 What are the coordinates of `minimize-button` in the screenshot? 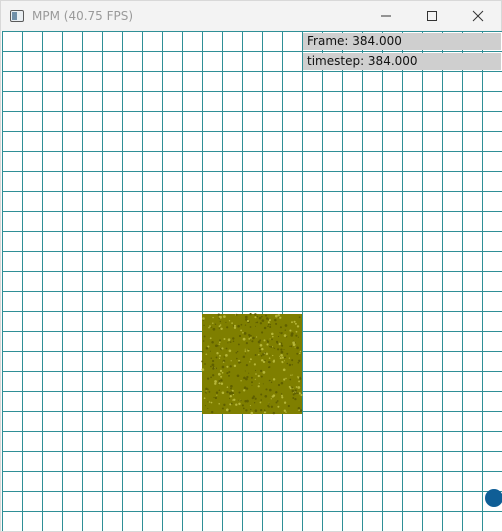 It's located at (386, 16).